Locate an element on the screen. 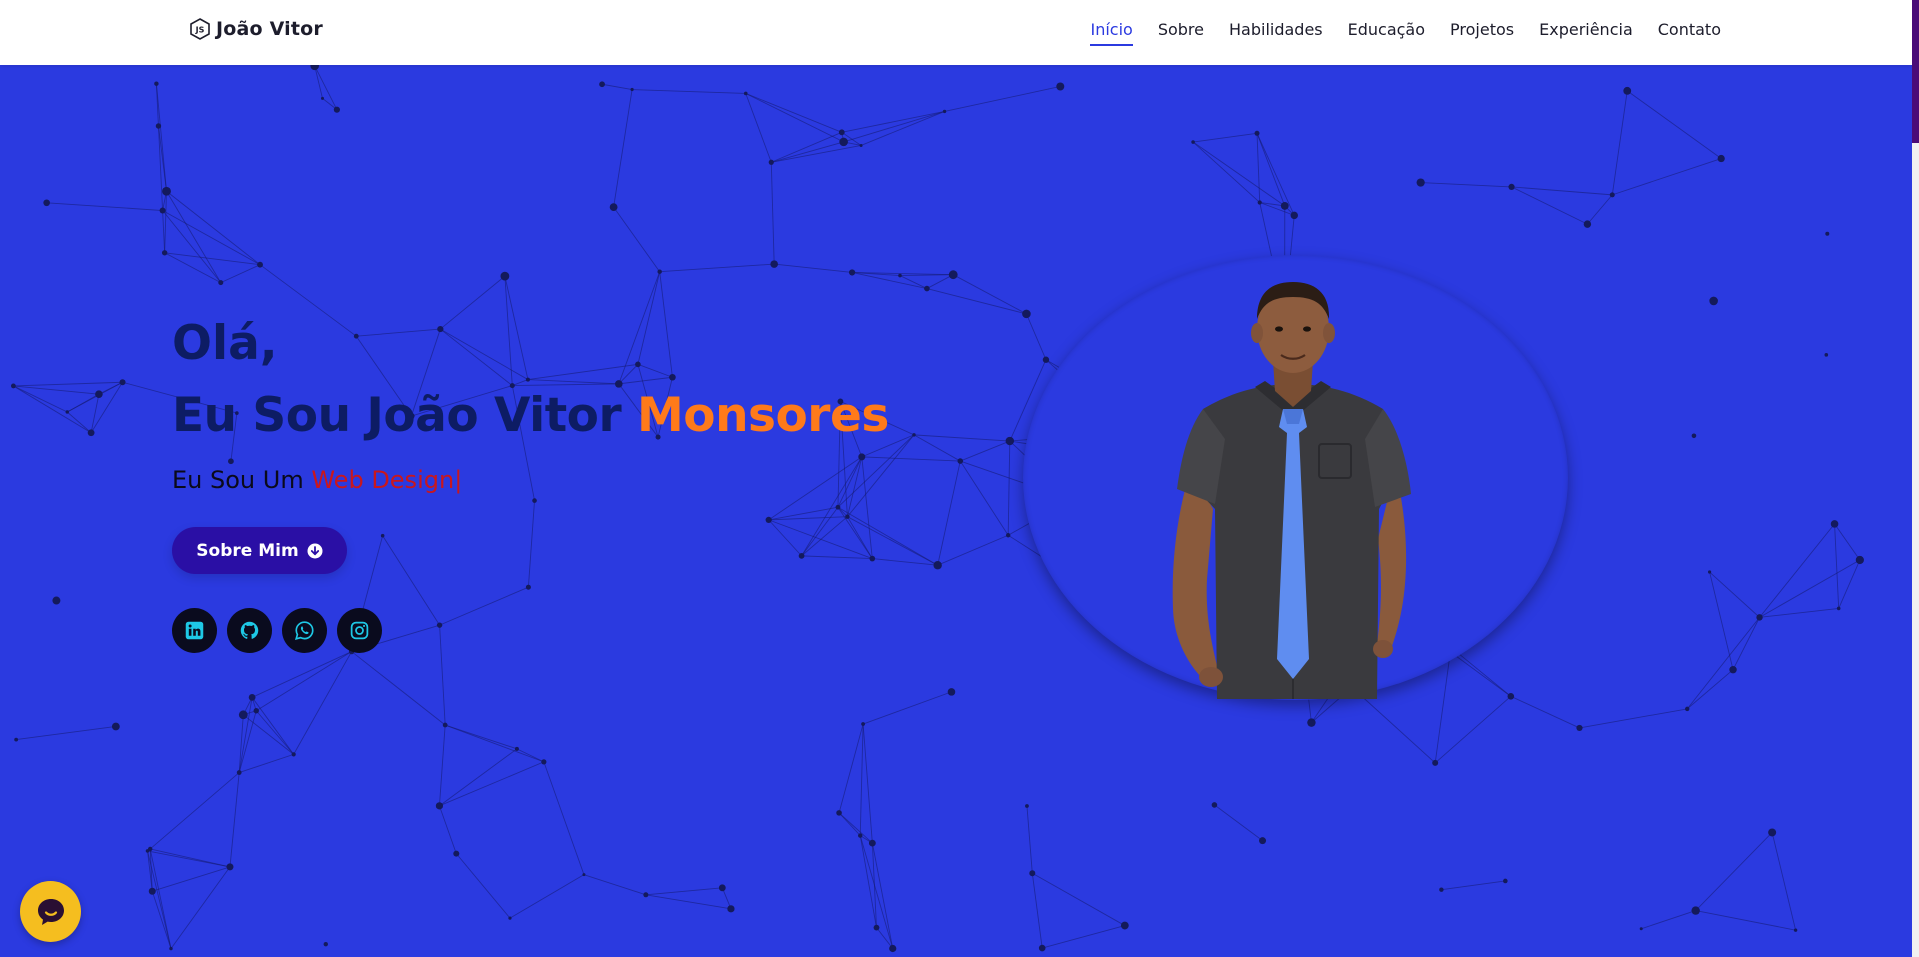 This screenshot has height=957, width=1919. profile-photo is located at coordinates (1291, 490).